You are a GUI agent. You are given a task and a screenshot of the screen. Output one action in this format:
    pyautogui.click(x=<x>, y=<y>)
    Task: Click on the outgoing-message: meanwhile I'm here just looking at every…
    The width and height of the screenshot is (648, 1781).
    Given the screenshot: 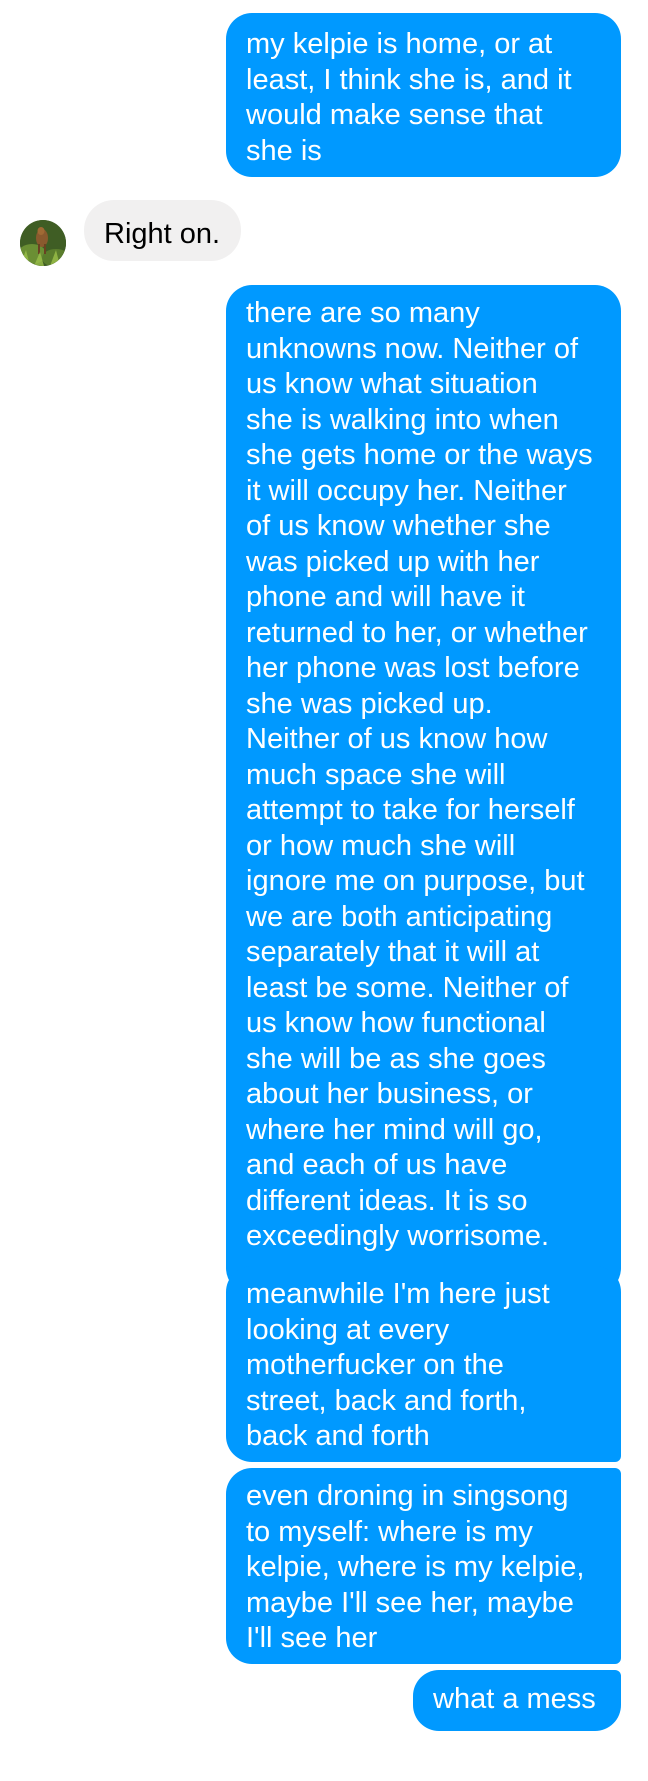 What is the action you would take?
    pyautogui.click(x=423, y=1364)
    